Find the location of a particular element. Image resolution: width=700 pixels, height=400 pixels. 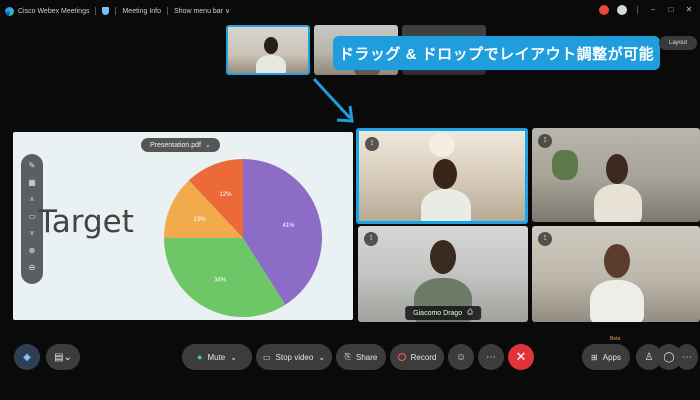

more-panels-button: ⋯ is located at coordinates (687, 357).